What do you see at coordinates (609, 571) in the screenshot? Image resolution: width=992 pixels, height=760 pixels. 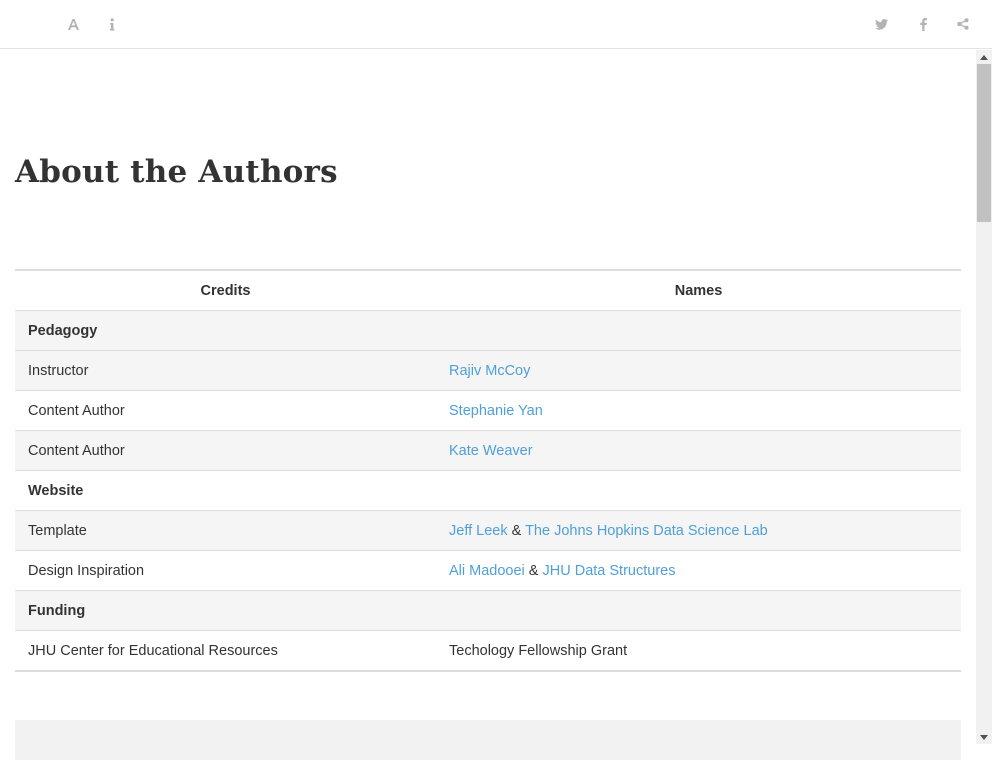 I see `org-link-jhu-data-structures: JHU Data Structures` at bounding box center [609, 571].